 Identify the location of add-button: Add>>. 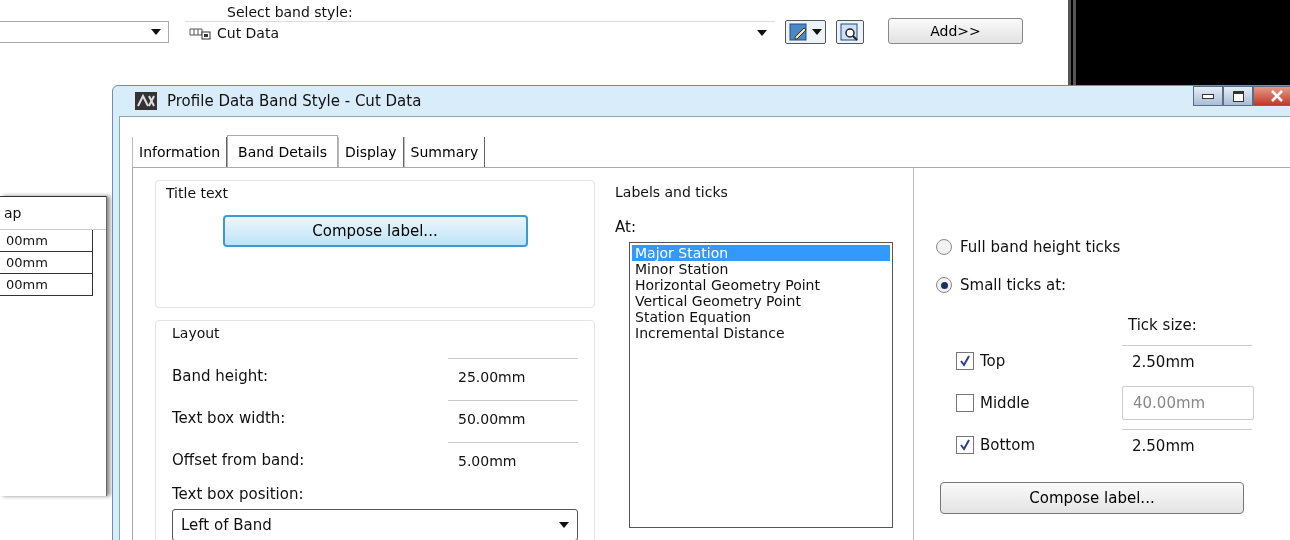
(955, 31).